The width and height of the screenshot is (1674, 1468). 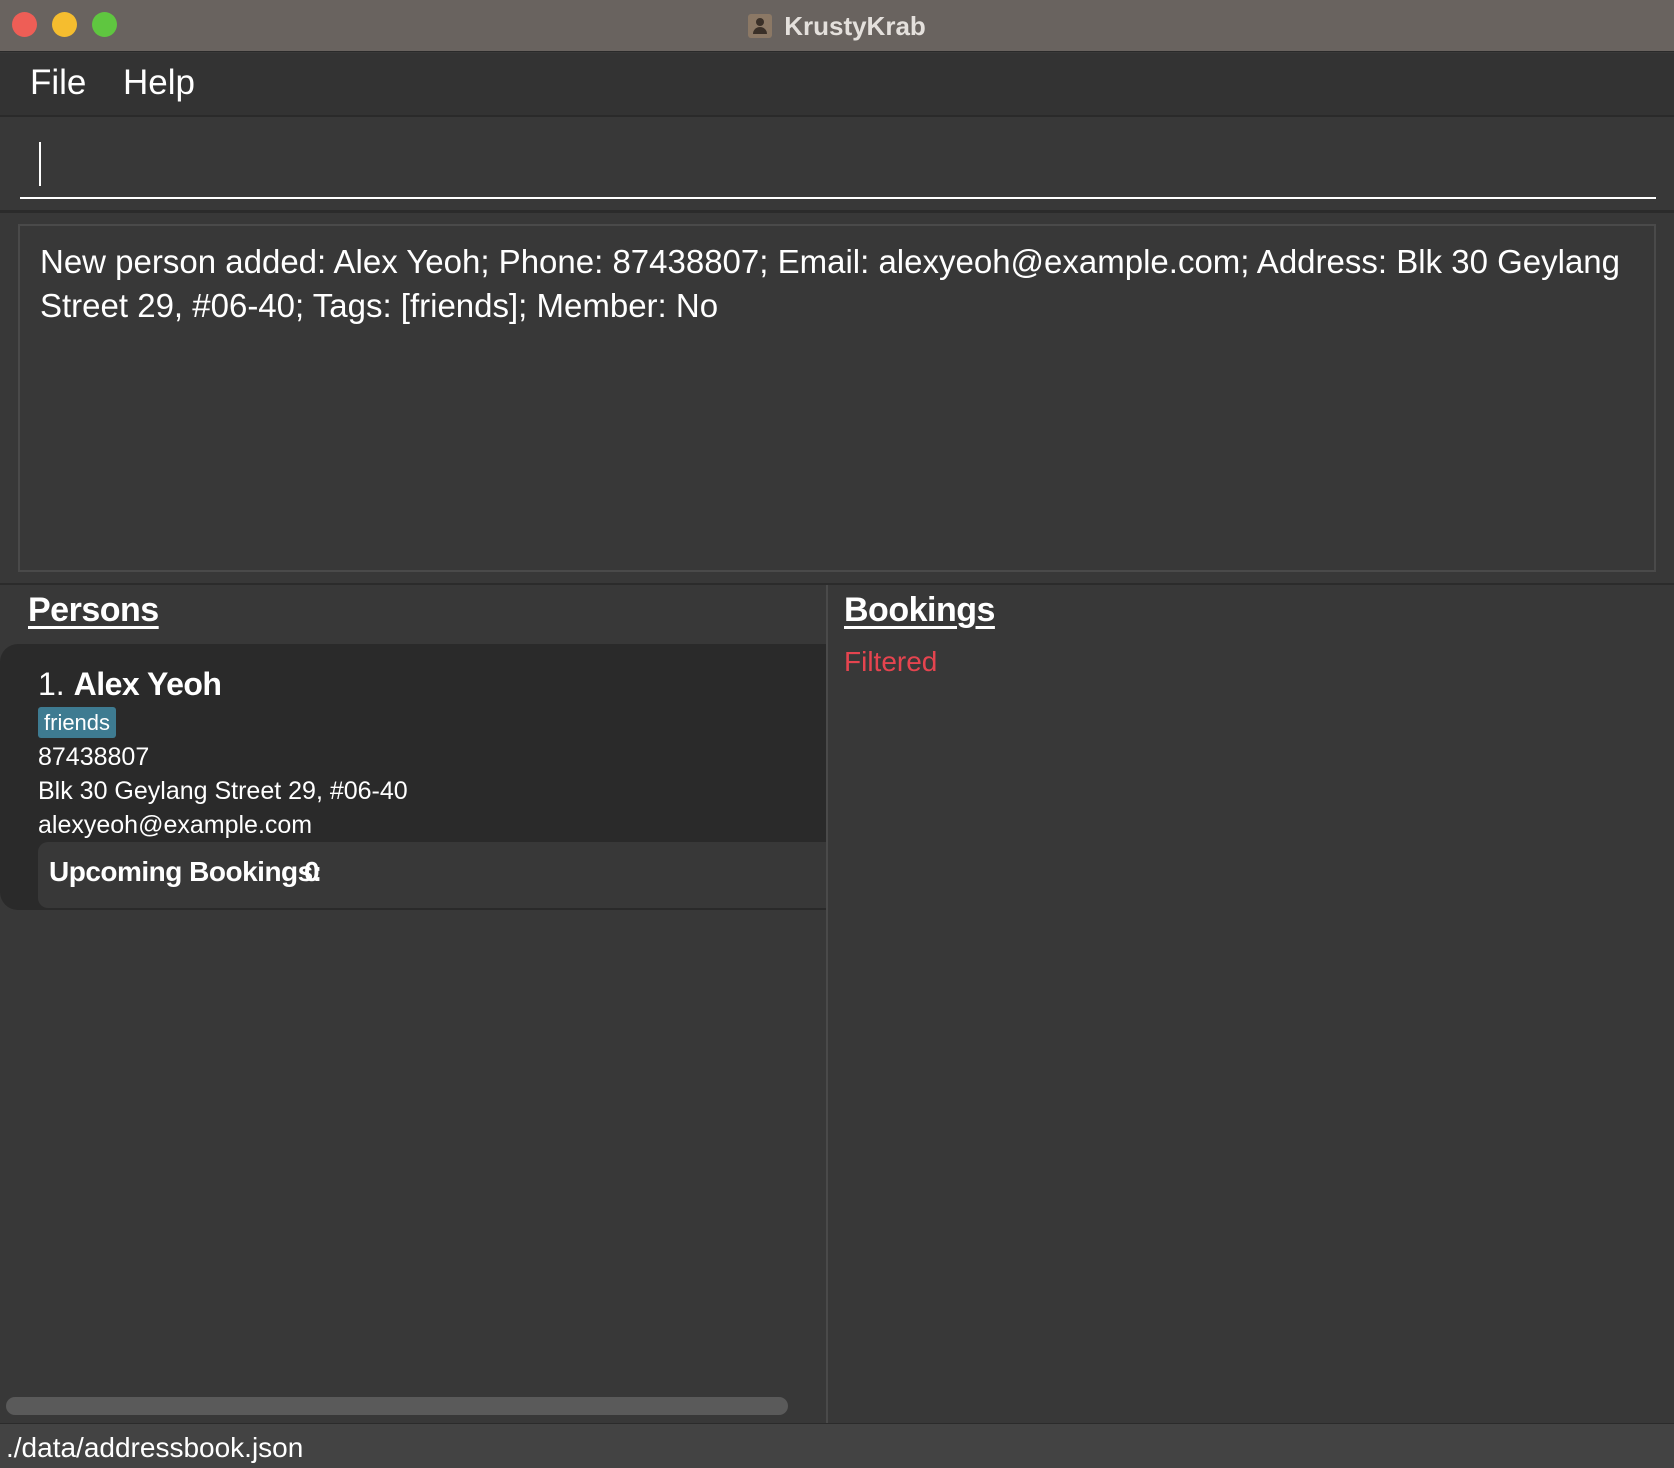 I want to click on data-file-path: ./data/addressbook.json, so click(x=155, y=1447).